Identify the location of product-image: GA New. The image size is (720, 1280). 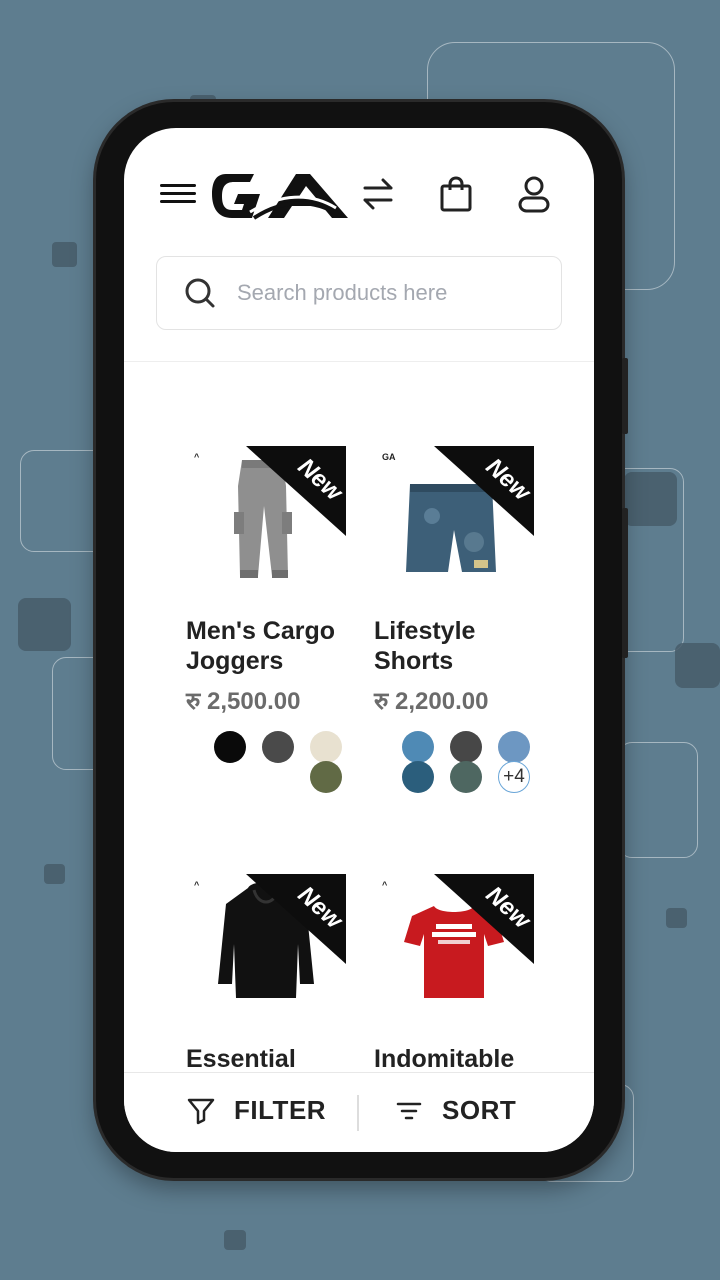
(454, 521).